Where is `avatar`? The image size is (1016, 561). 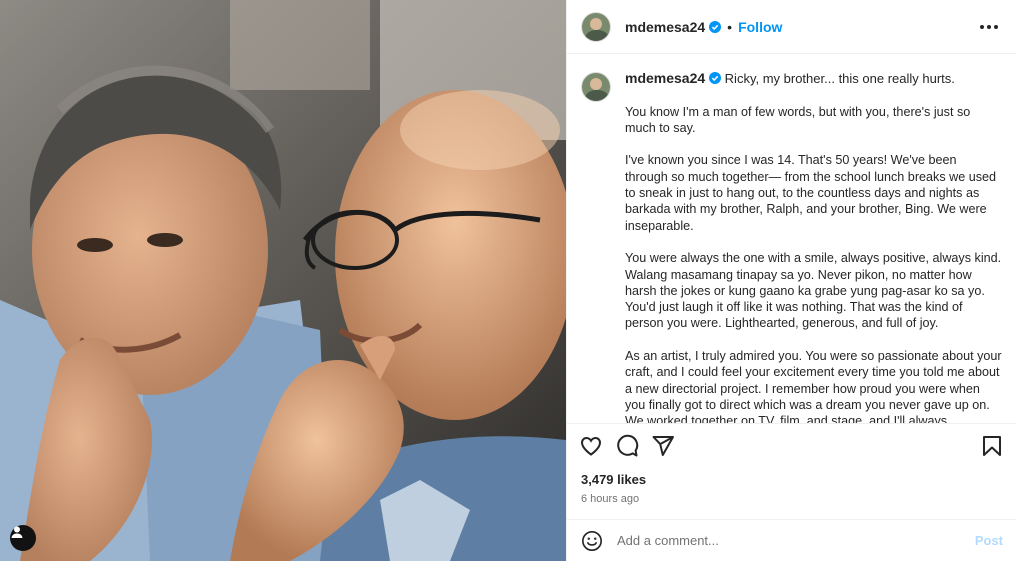 avatar is located at coordinates (596, 26).